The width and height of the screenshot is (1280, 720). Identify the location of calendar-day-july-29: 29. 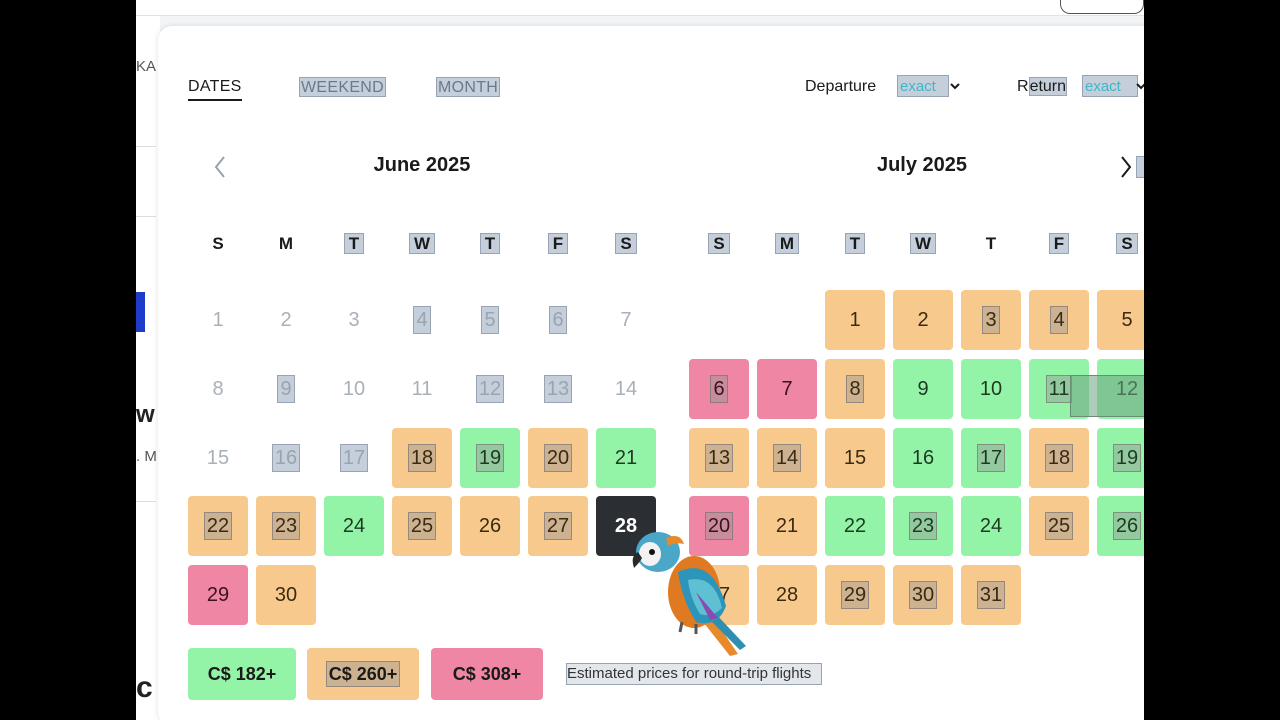
(855, 595).